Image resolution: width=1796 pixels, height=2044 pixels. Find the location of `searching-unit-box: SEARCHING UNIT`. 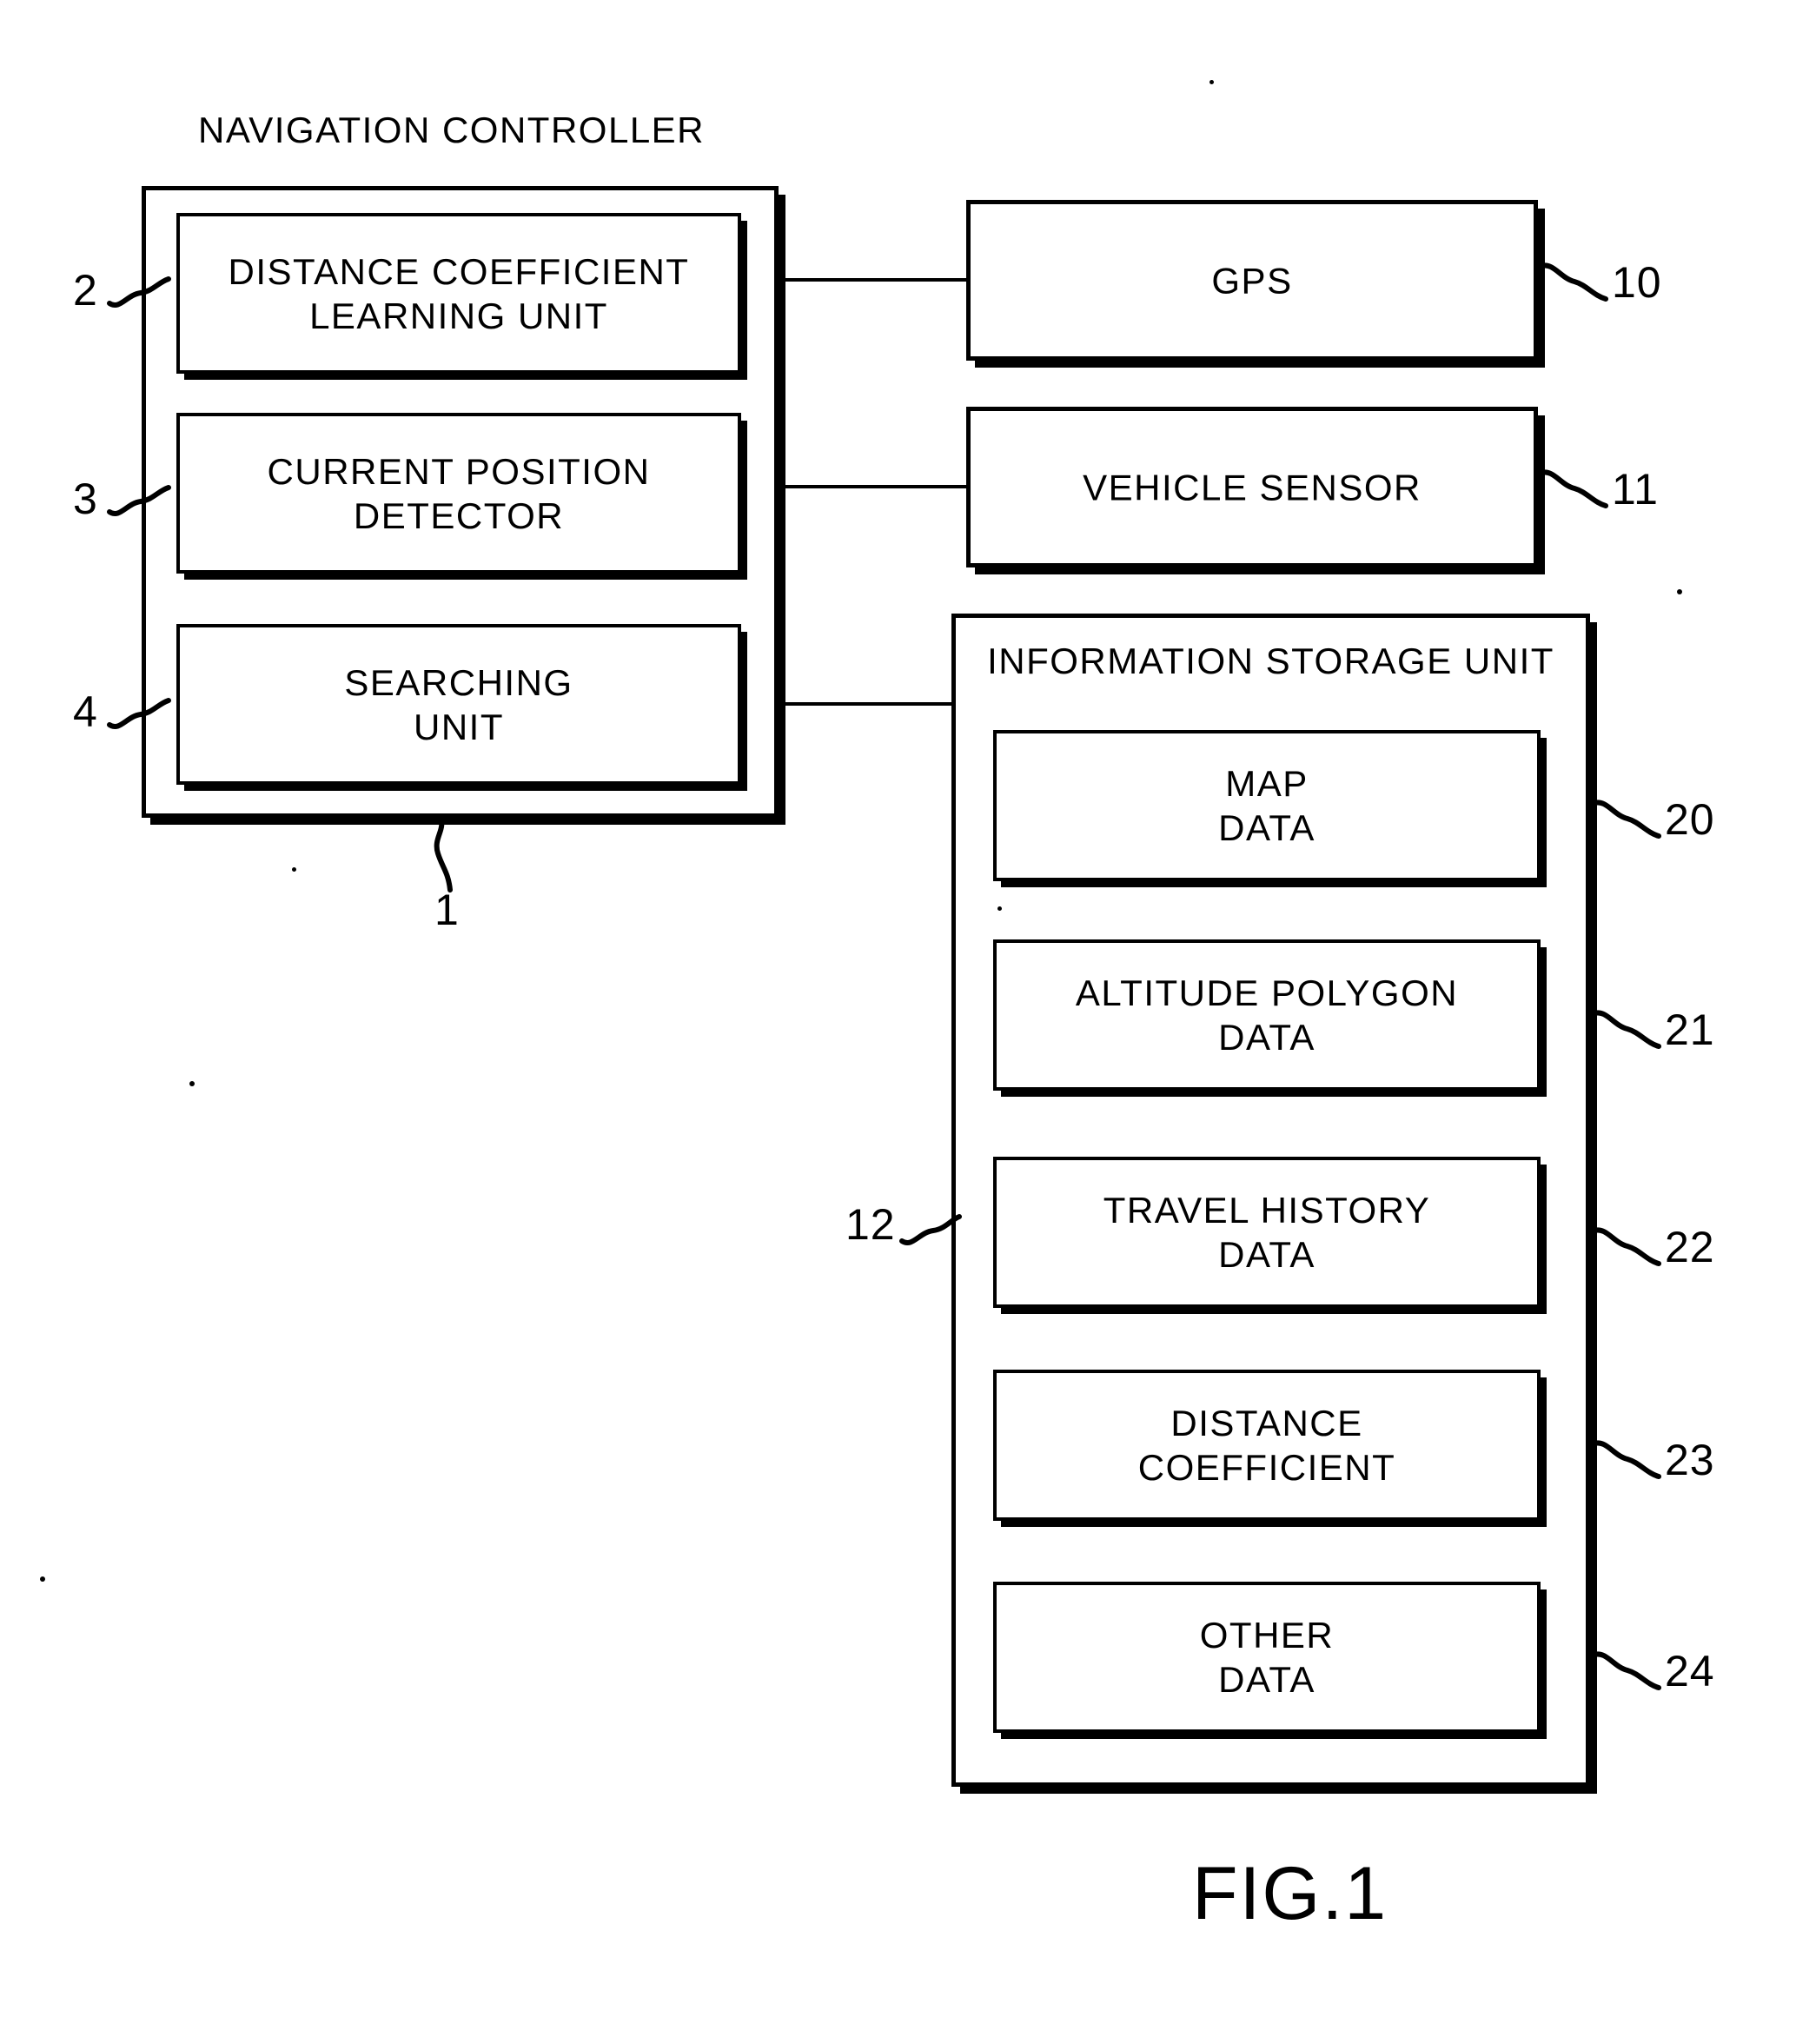

searching-unit-box: SEARCHING UNIT is located at coordinates (458, 704).